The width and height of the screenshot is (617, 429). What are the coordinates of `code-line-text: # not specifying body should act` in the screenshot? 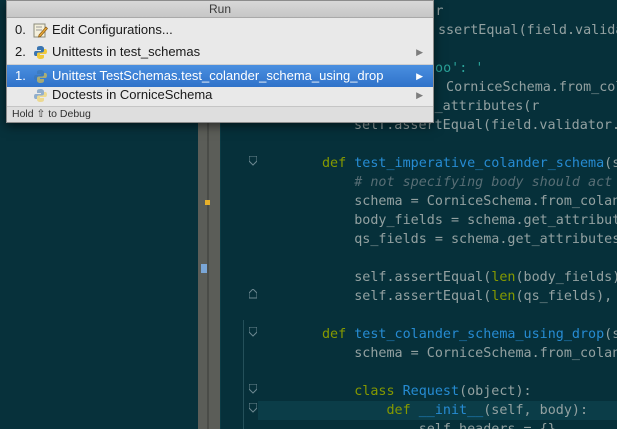 It's located at (467, 182).